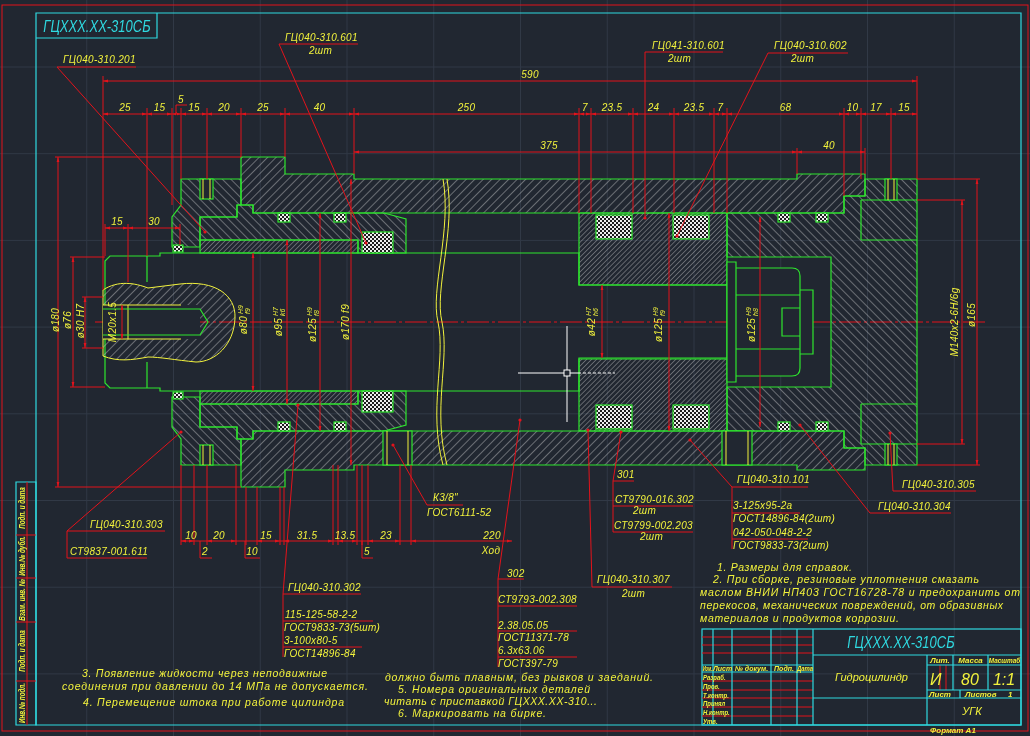 Image resolution: width=1030 pixels, height=736 pixels. Describe the element at coordinates (626, 474) in the screenshot. I see `callout-text: 301` at that location.